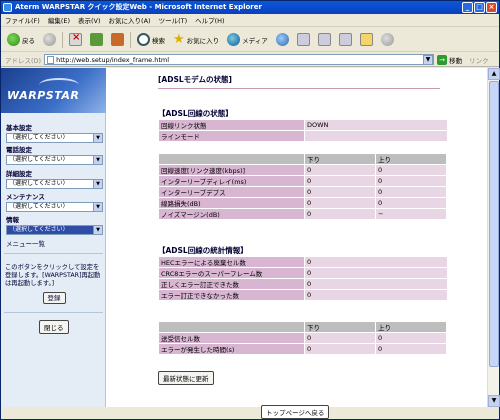  I want to click on menu-list-link: メニュー一覧, so click(25, 243).